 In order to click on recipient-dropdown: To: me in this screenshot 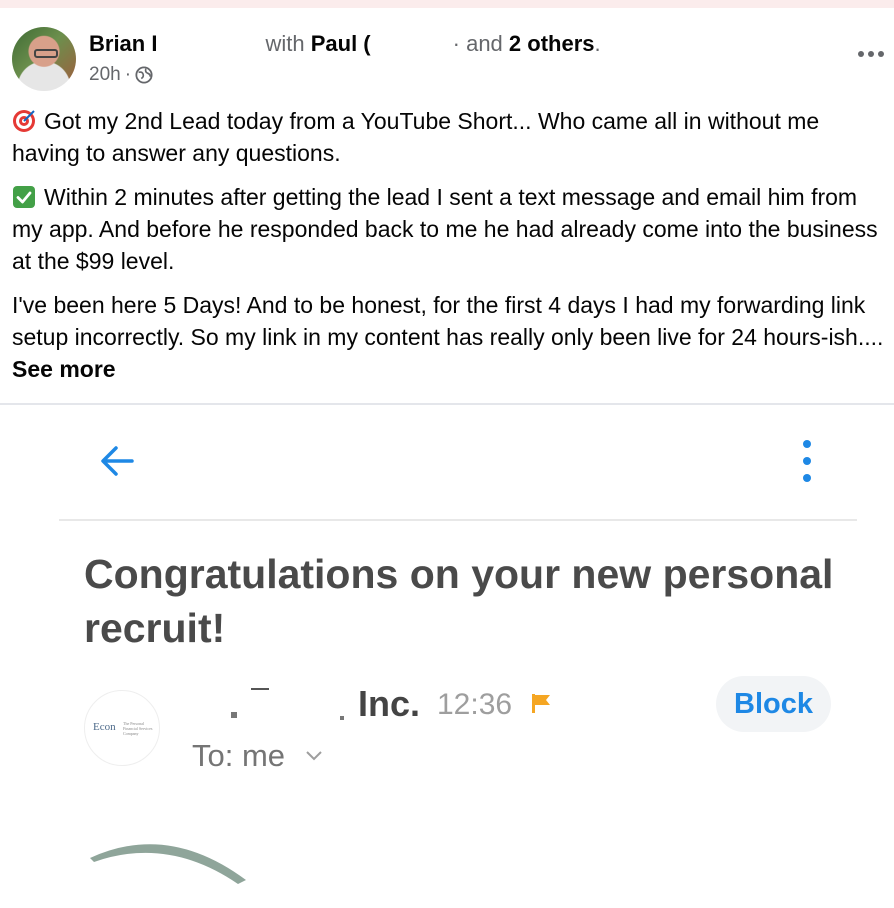, I will do `click(257, 756)`.